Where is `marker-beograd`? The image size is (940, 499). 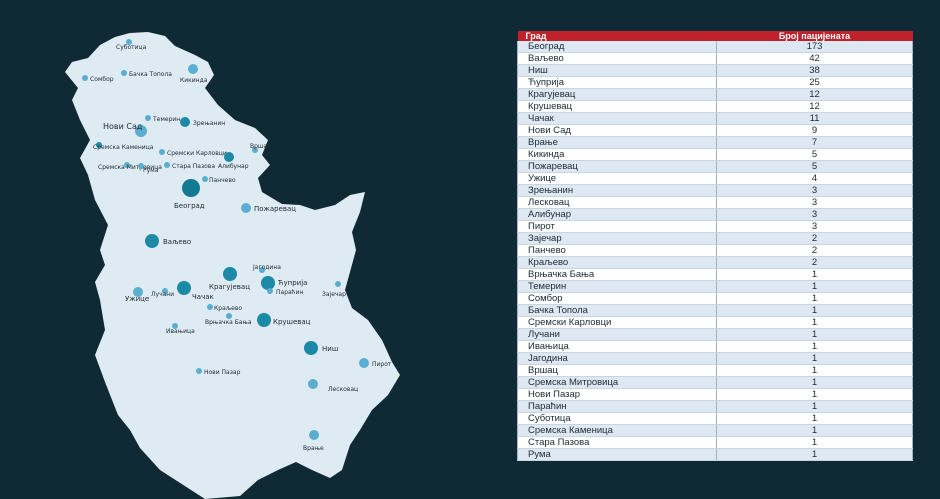
marker-beograd is located at coordinates (191, 188).